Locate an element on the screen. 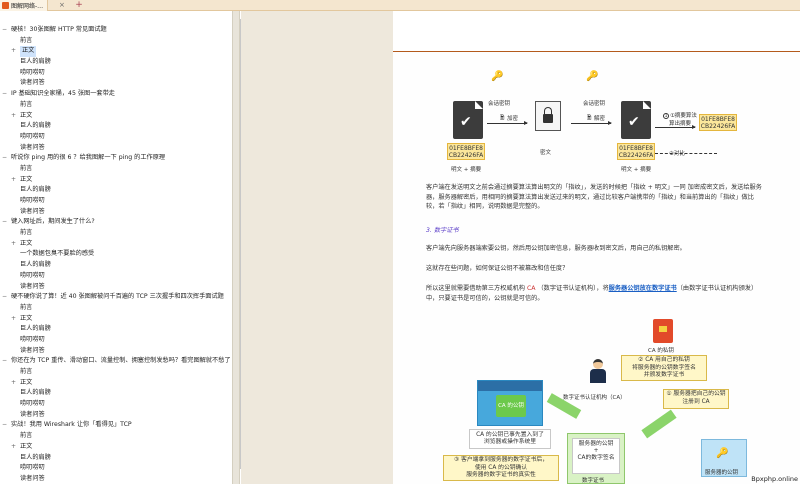 The image size is (800, 484). arrow-decrypt is located at coordinates (591, 123).